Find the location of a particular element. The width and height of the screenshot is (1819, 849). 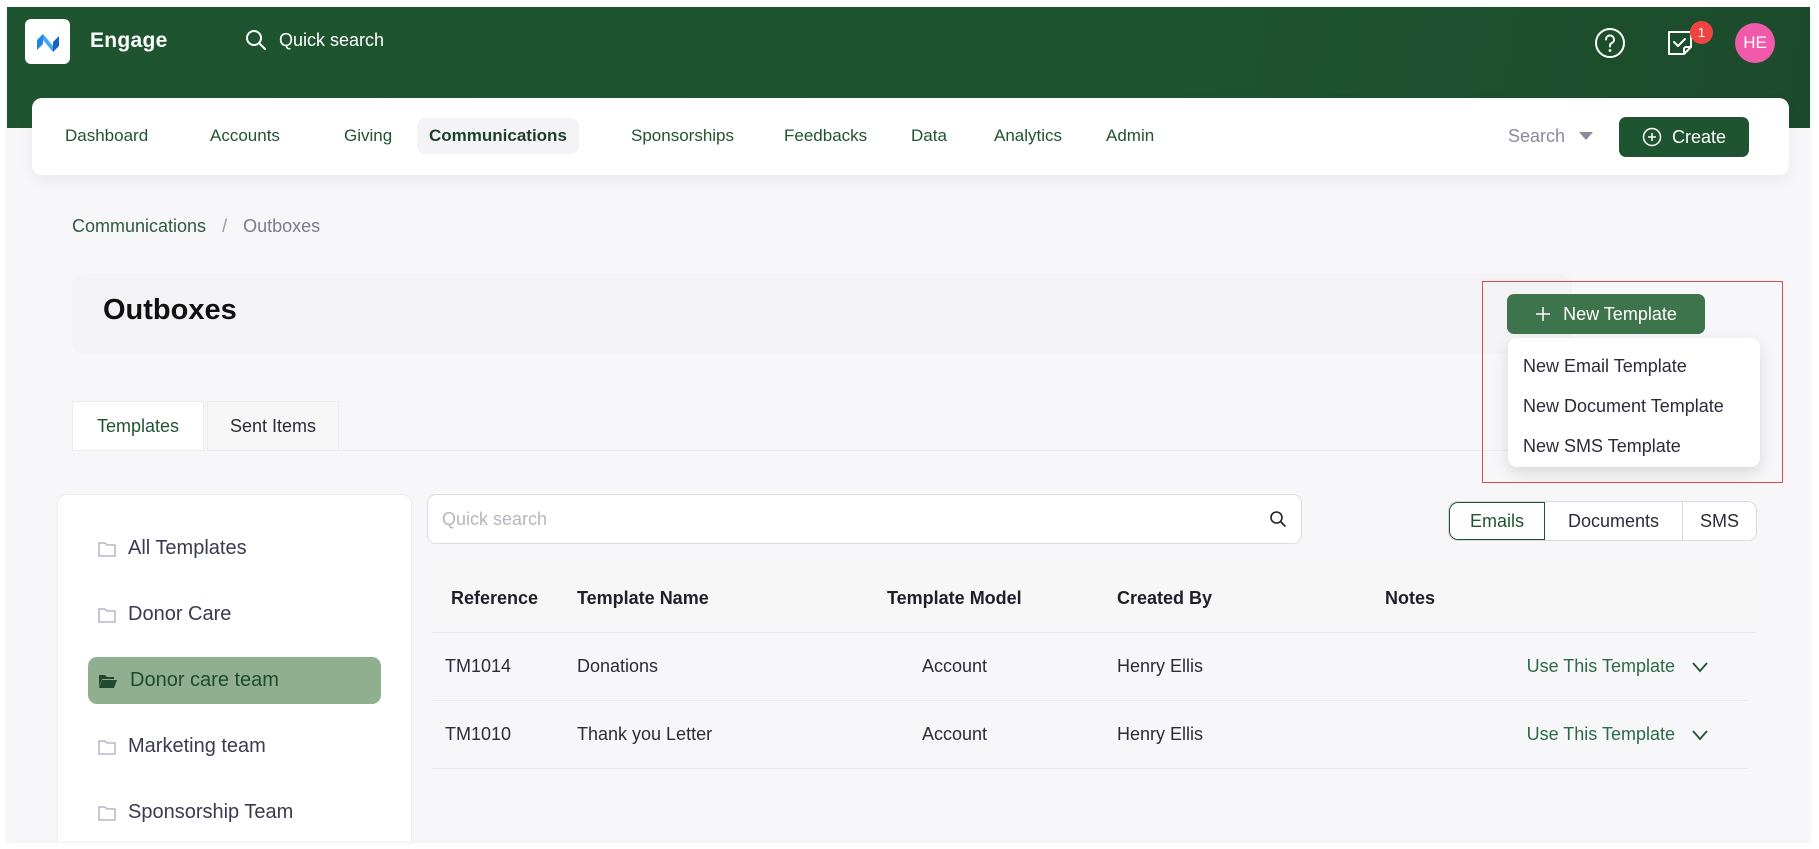

filter-documents: Documents is located at coordinates (1614, 521).